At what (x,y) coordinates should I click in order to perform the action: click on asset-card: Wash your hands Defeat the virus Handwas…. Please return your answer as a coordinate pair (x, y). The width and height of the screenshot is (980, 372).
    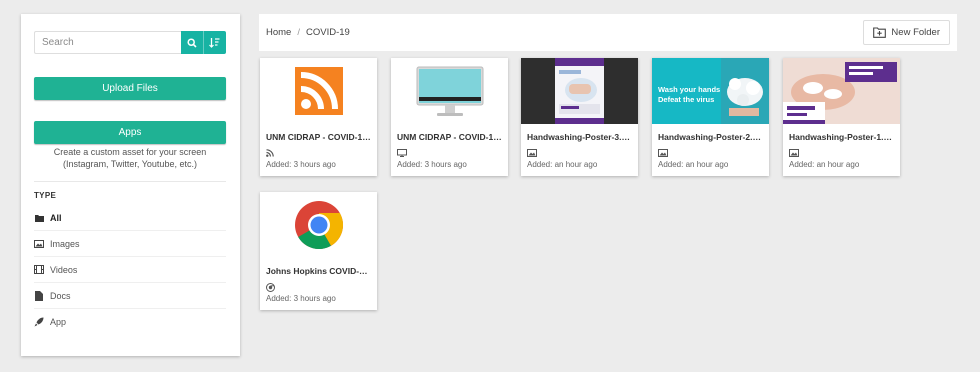
    Looking at the image, I should click on (710, 117).